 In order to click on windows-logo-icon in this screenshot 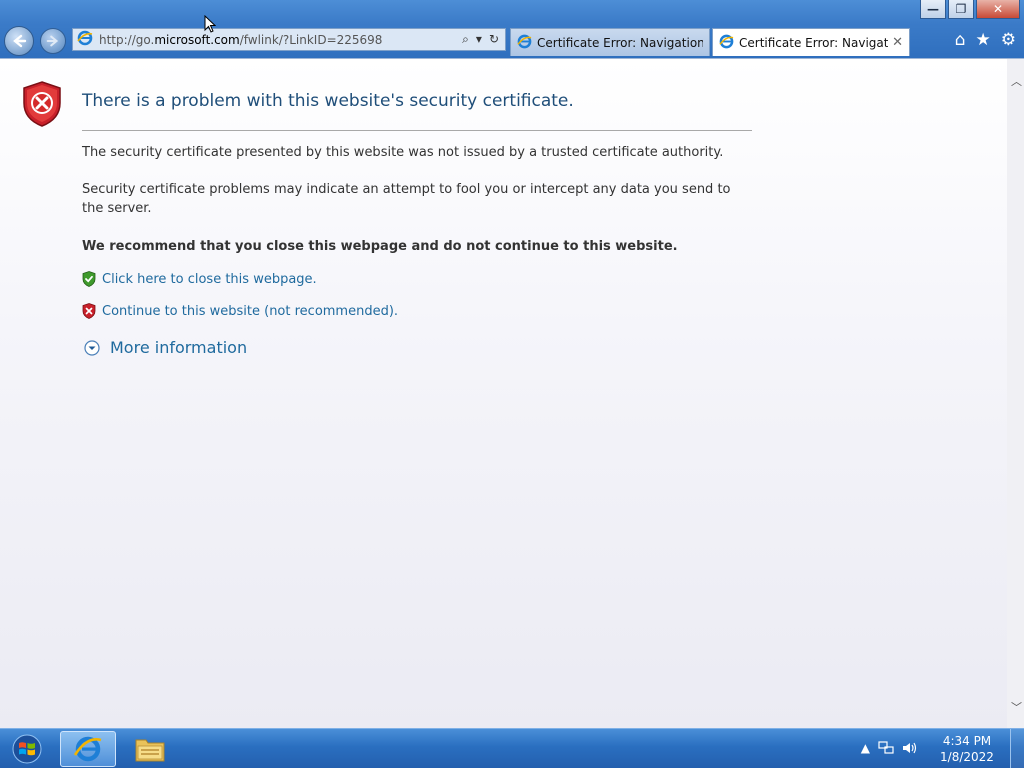, I will do `click(27, 749)`.